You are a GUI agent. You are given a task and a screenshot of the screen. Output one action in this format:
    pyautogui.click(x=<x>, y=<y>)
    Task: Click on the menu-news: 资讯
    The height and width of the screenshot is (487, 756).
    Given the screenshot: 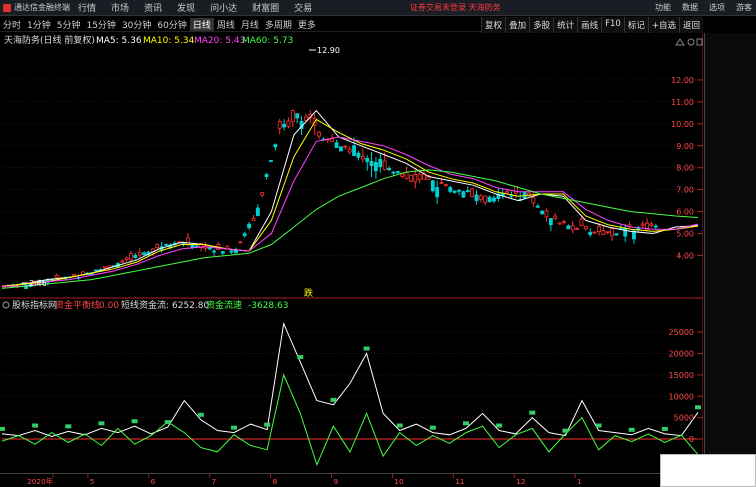 What is the action you would take?
    pyautogui.click(x=153, y=7)
    